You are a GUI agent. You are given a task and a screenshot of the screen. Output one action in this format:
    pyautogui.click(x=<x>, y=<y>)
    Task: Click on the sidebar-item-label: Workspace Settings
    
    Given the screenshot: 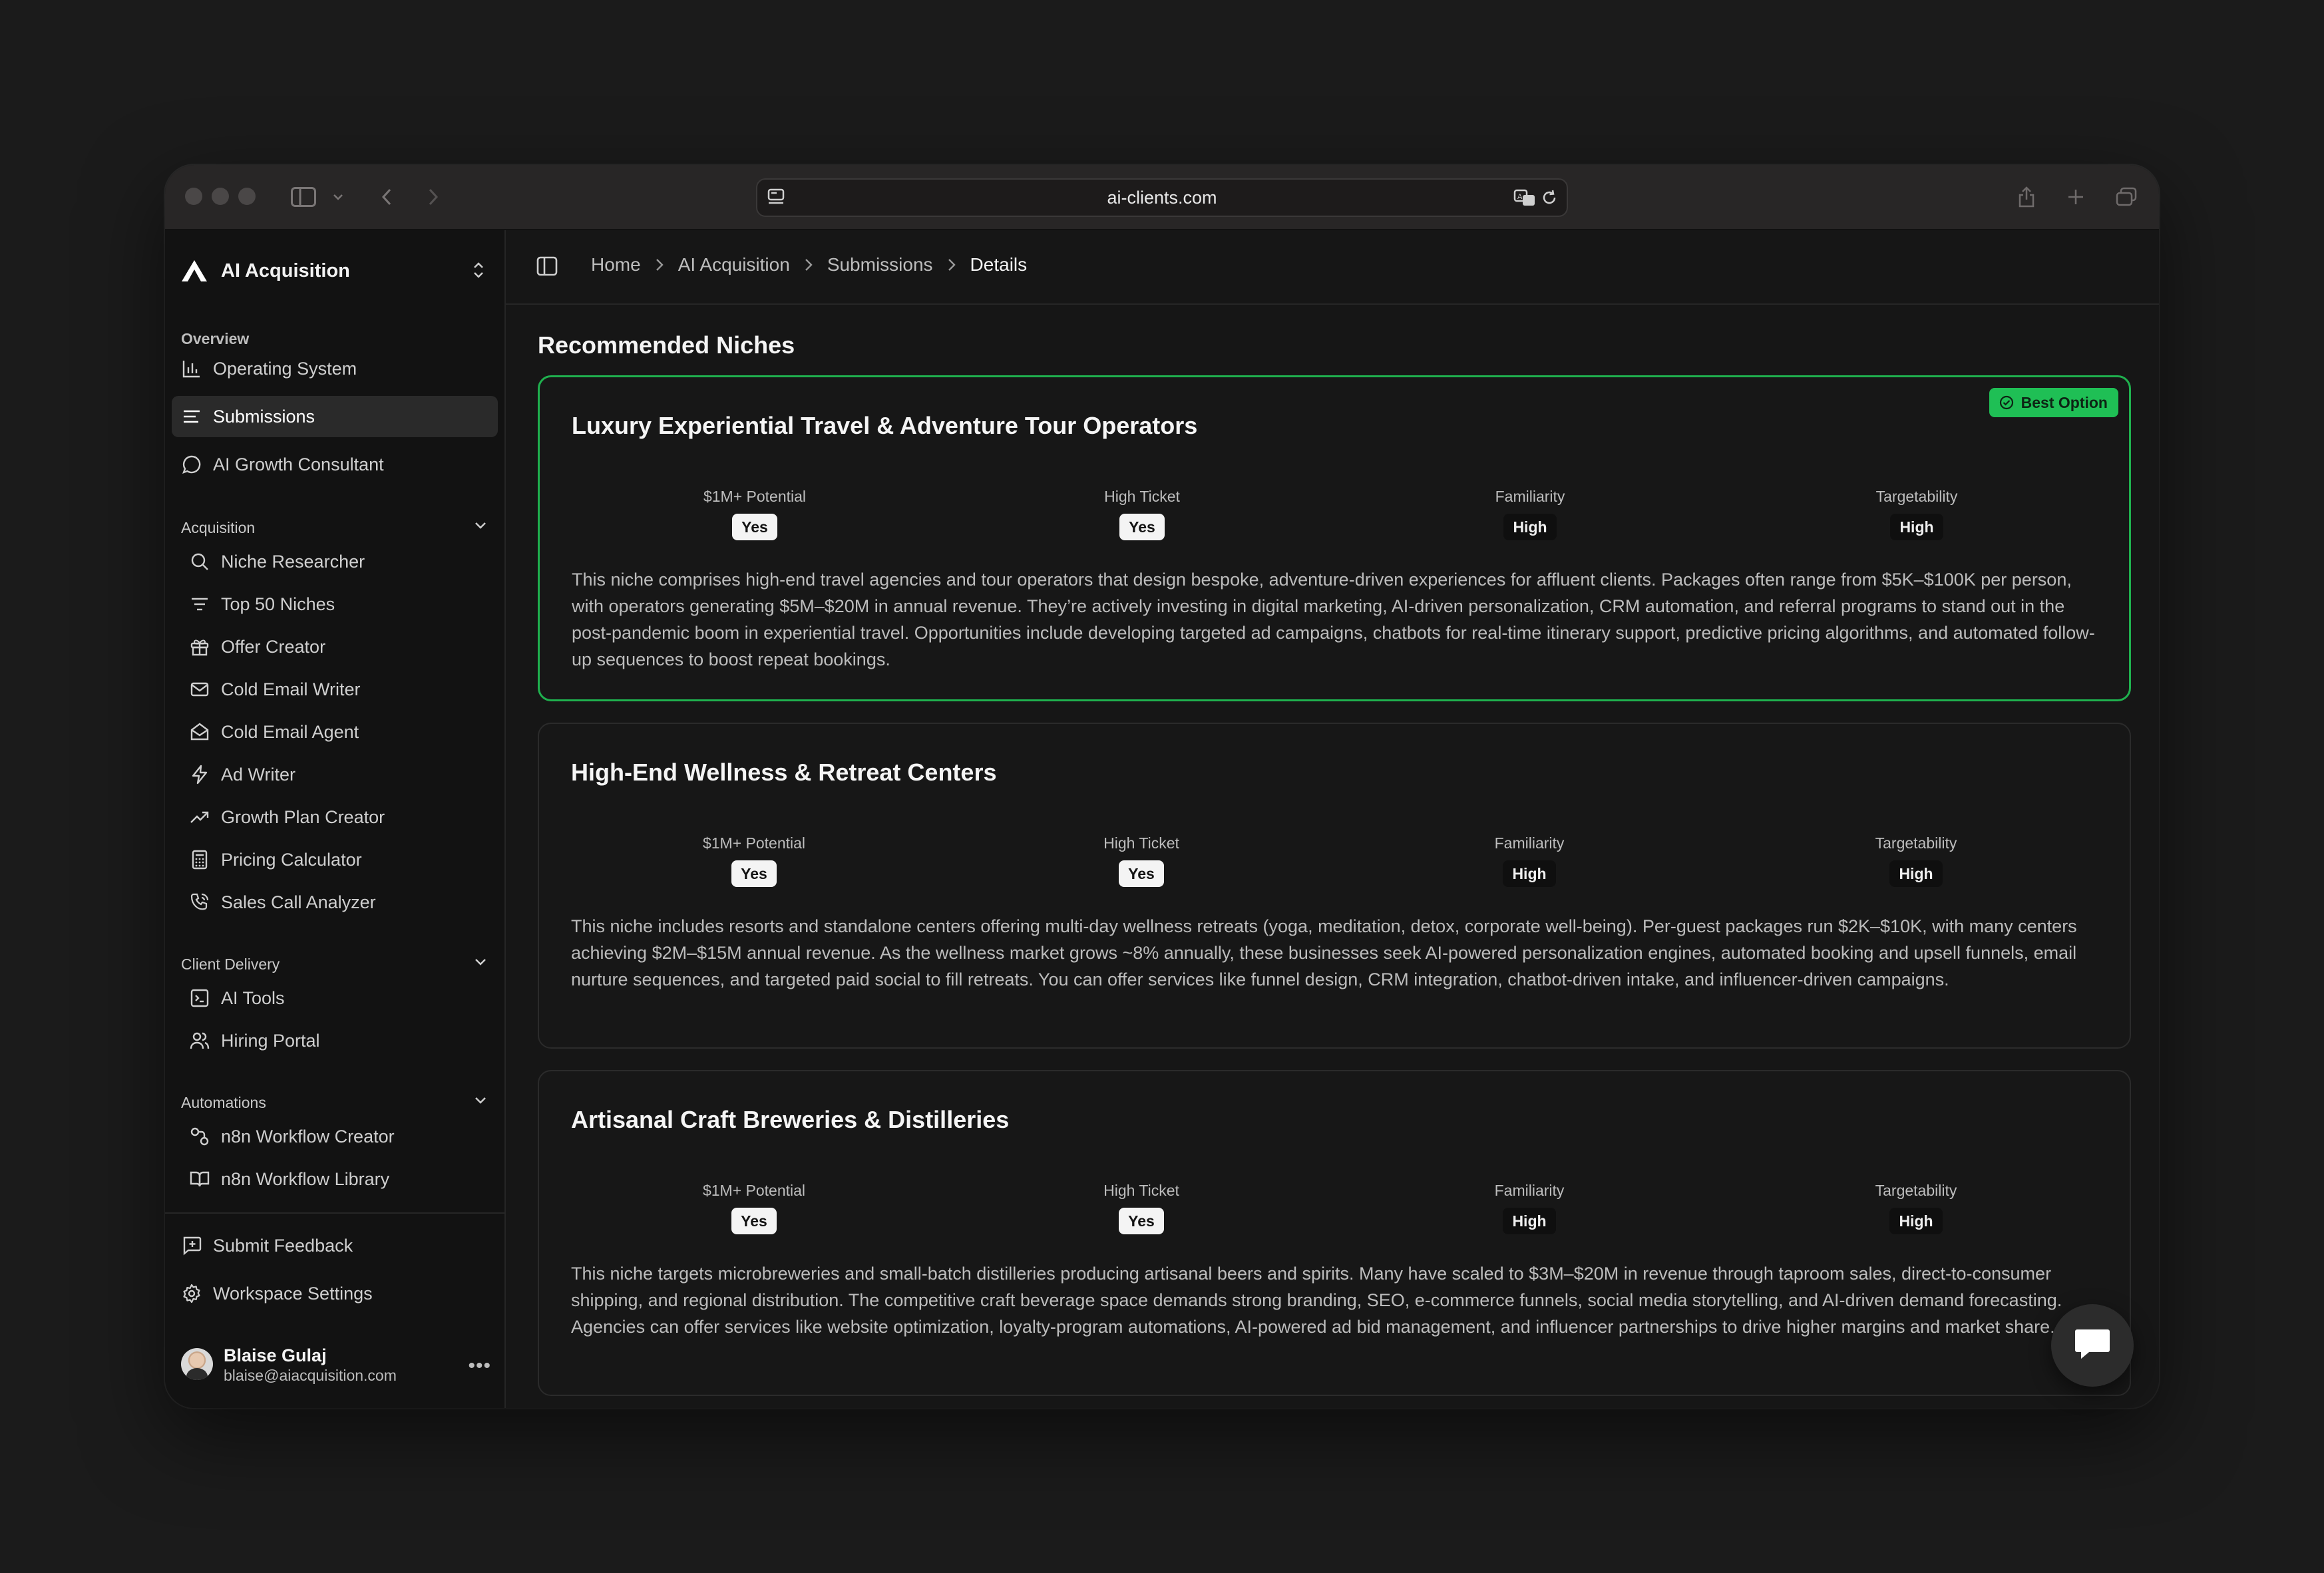 What is the action you would take?
    pyautogui.click(x=293, y=1293)
    